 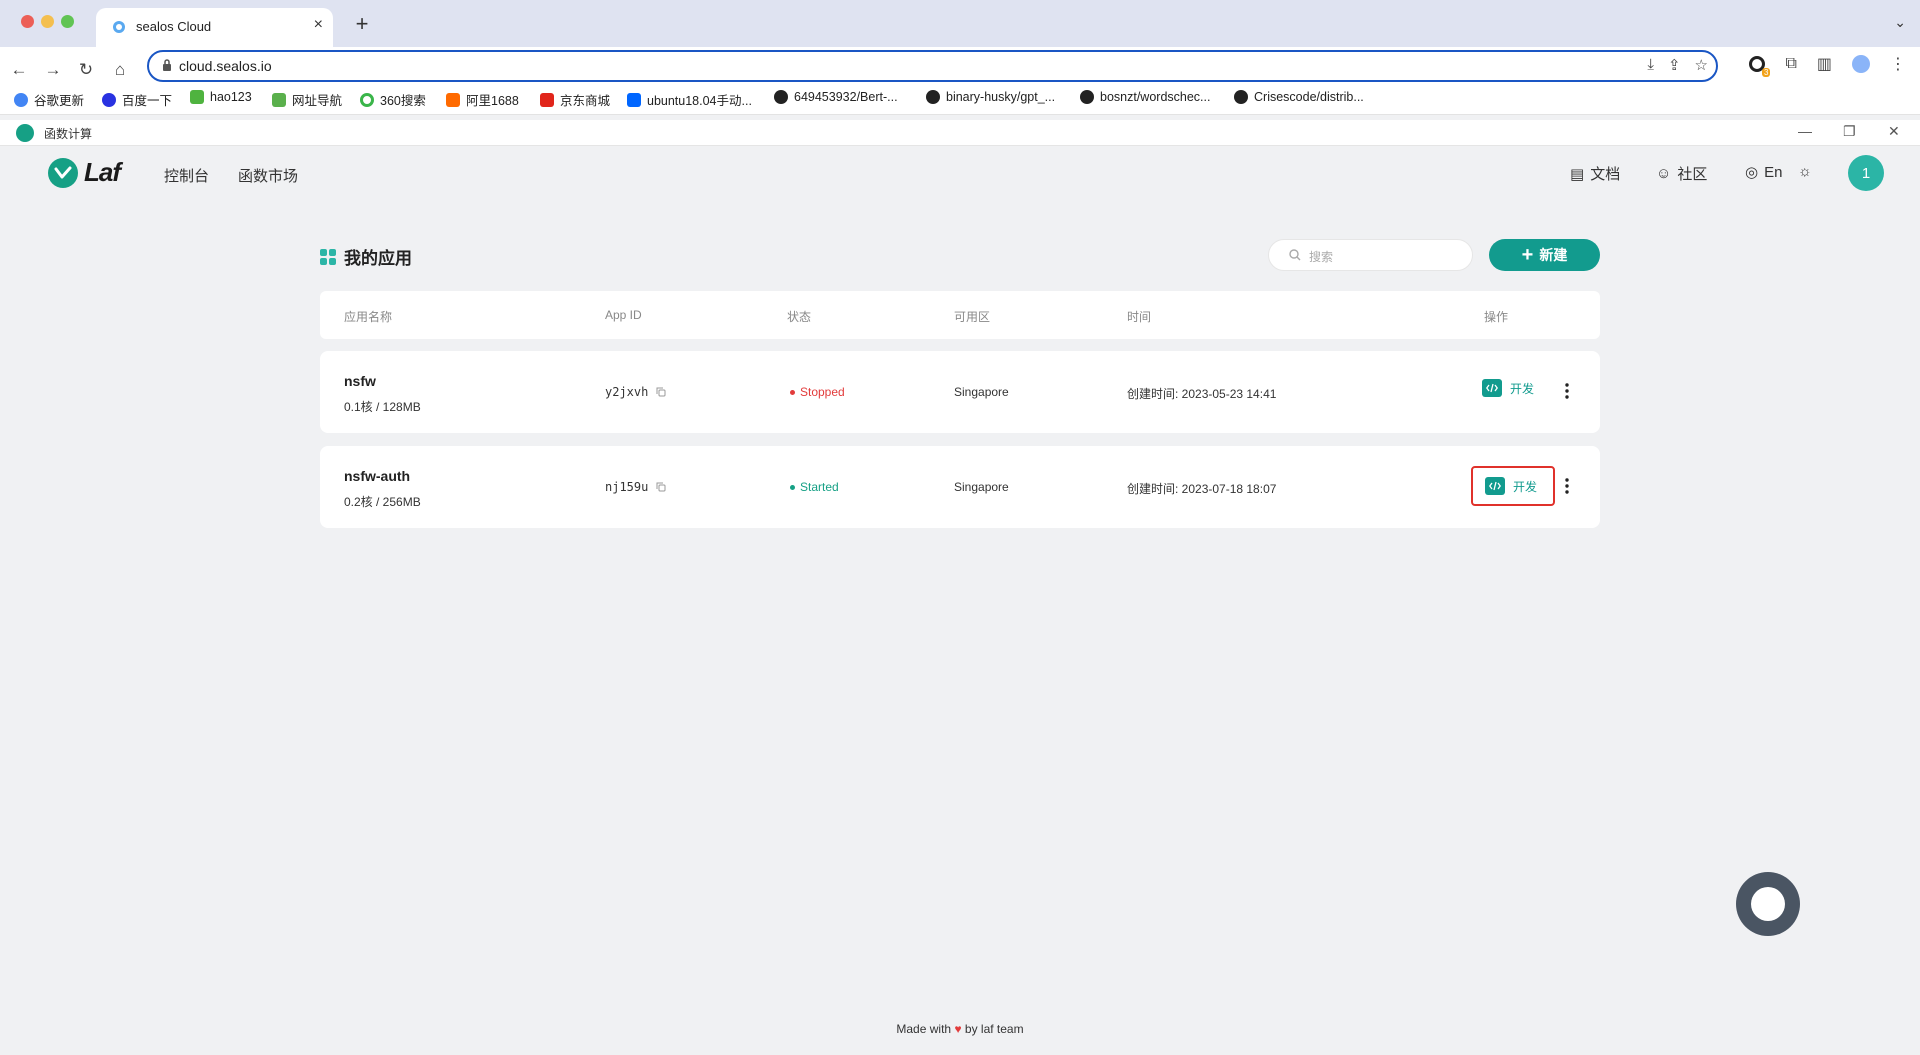 I want to click on plus-icon: +, so click(x=1527, y=255).